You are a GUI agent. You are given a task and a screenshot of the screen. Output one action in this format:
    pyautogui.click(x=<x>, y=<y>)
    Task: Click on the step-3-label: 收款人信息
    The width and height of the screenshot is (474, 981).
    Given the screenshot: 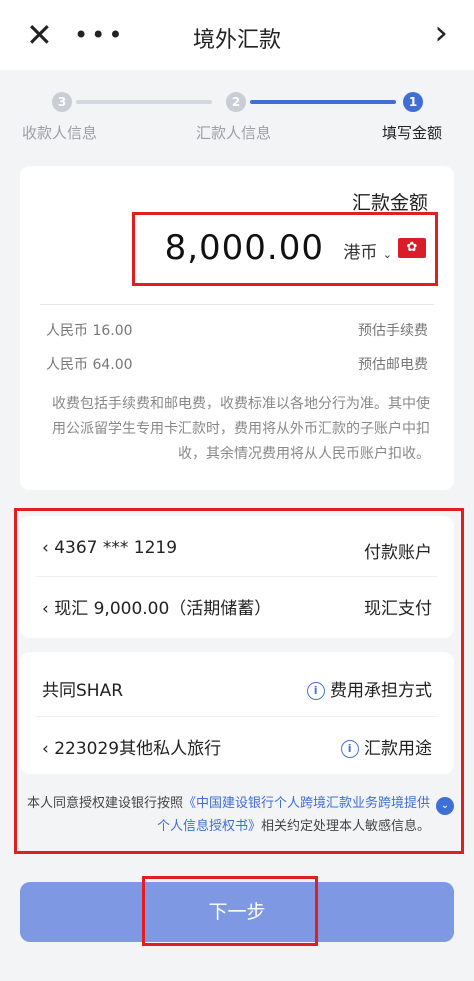 What is the action you would take?
    pyautogui.click(x=60, y=133)
    